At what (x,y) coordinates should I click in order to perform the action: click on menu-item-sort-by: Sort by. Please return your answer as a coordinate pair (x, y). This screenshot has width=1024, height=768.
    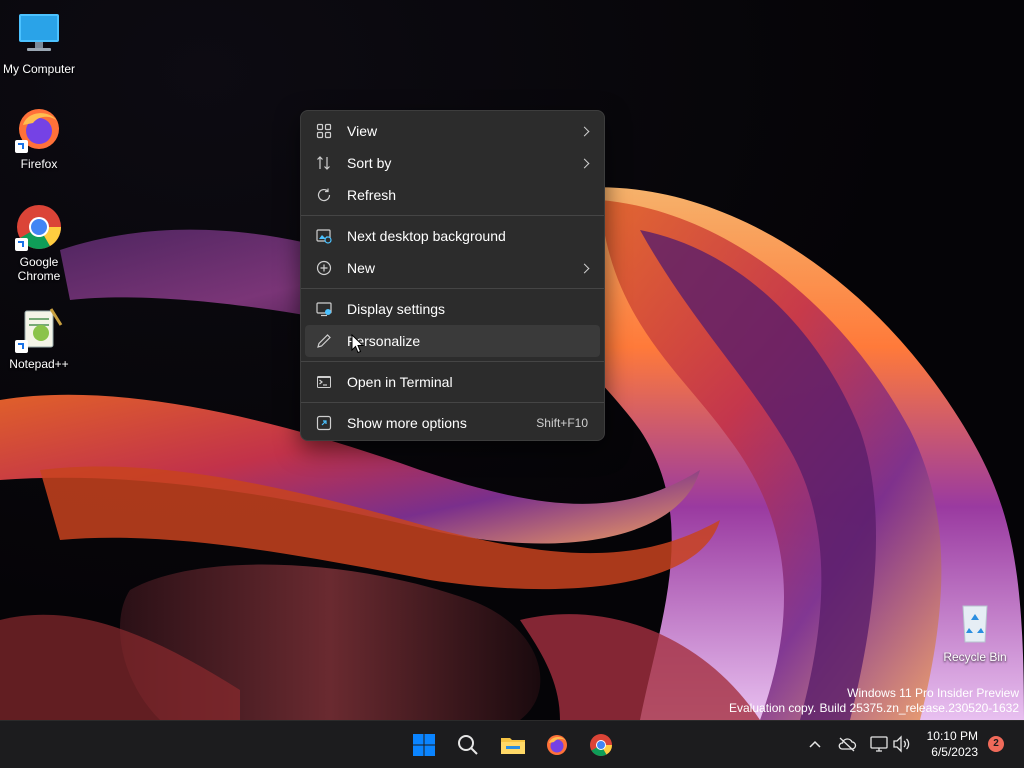
    Looking at the image, I should click on (452, 163).